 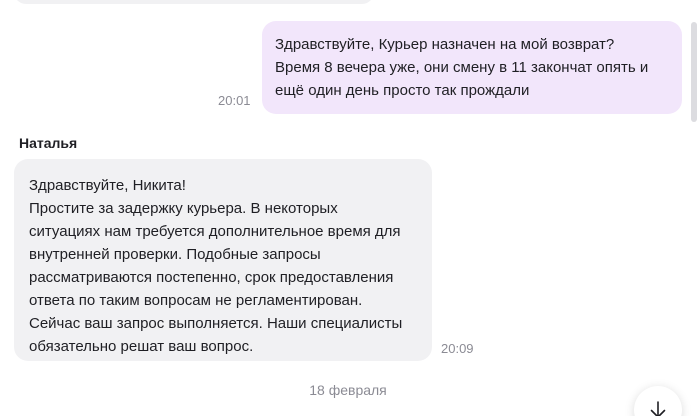 I want to click on incoming-message-time: 20:09, so click(x=457, y=348).